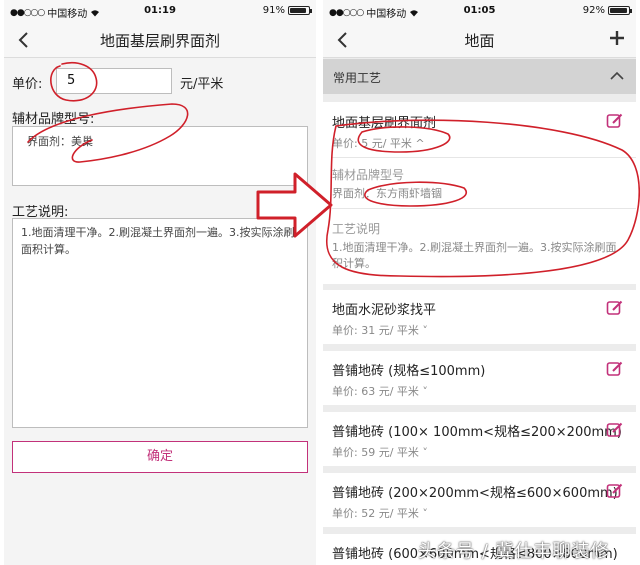 Image resolution: width=640 pixels, height=565 pixels. What do you see at coordinates (514, 551) in the screenshot?
I see `watermark-text: 头条号 / 冀仕丰聊装修` at bounding box center [514, 551].